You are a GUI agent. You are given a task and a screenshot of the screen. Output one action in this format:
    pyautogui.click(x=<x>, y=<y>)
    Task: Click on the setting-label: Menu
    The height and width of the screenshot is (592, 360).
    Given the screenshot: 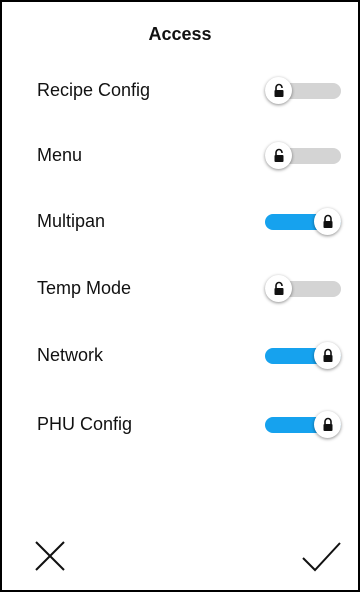 What is the action you would take?
    pyautogui.click(x=60, y=155)
    